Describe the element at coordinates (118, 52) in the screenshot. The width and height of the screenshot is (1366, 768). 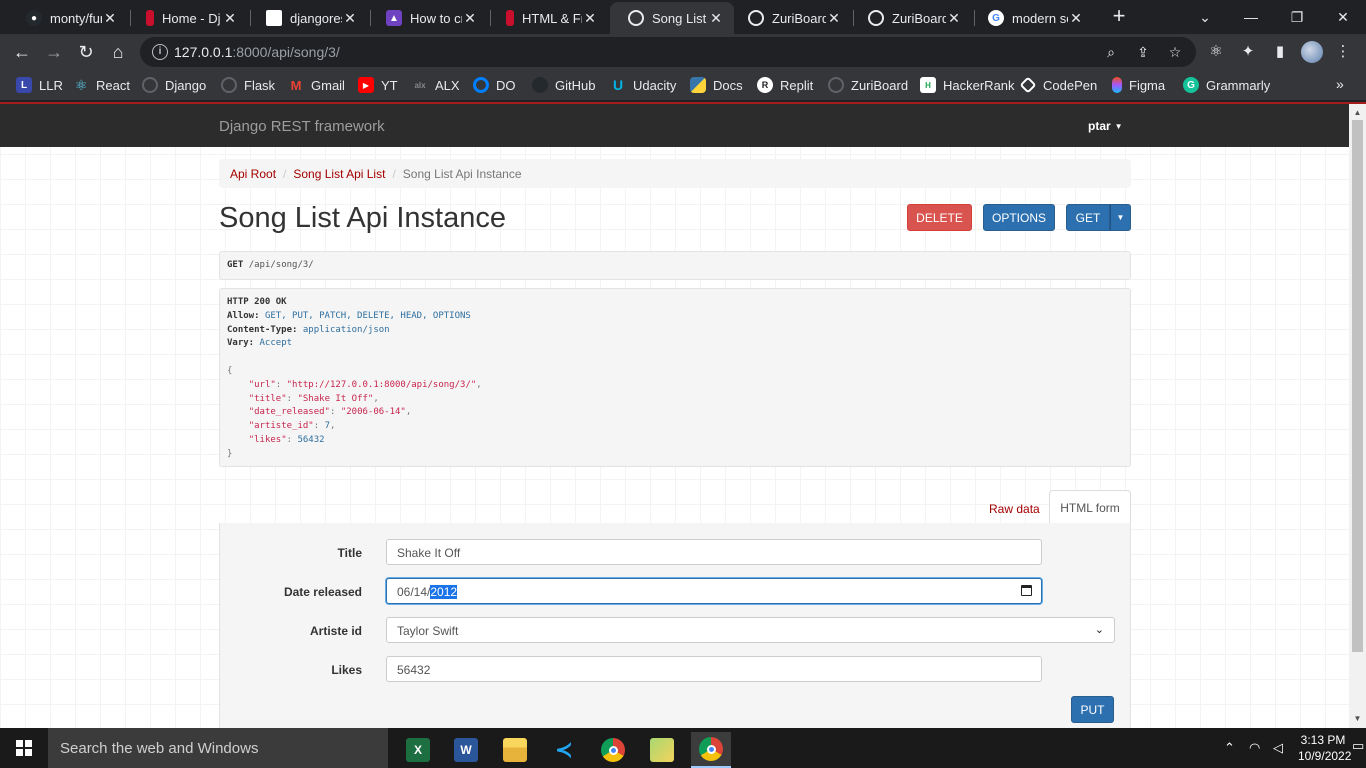
I see `home-icon: ⌂` at that location.